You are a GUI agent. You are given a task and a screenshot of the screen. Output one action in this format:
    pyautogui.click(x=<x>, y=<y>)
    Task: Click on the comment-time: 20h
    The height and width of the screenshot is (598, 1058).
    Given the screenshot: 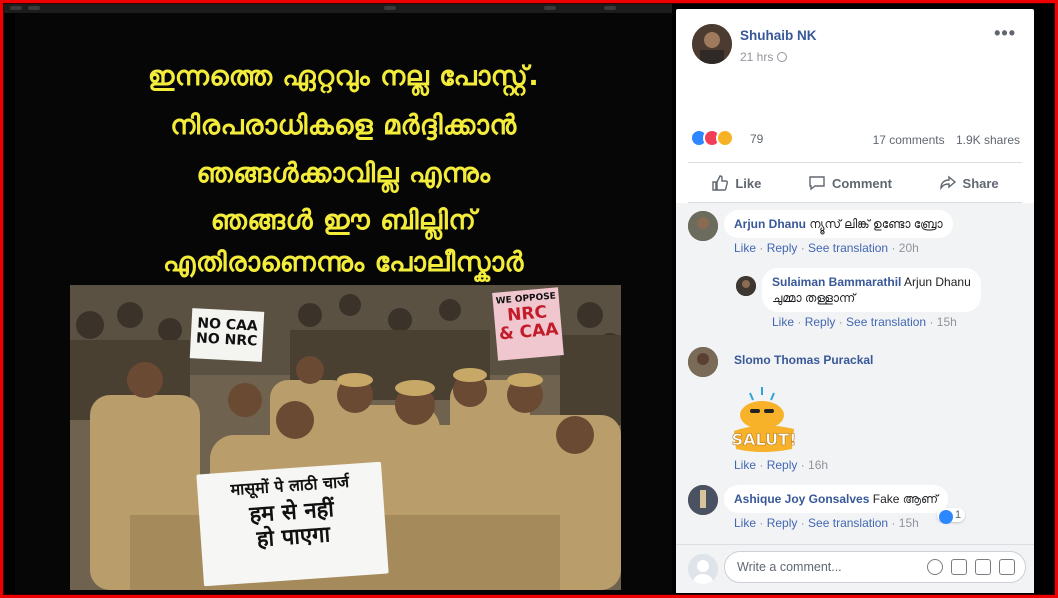 What is the action you would take?
    pyautogui.click(x=909, y=248)
    